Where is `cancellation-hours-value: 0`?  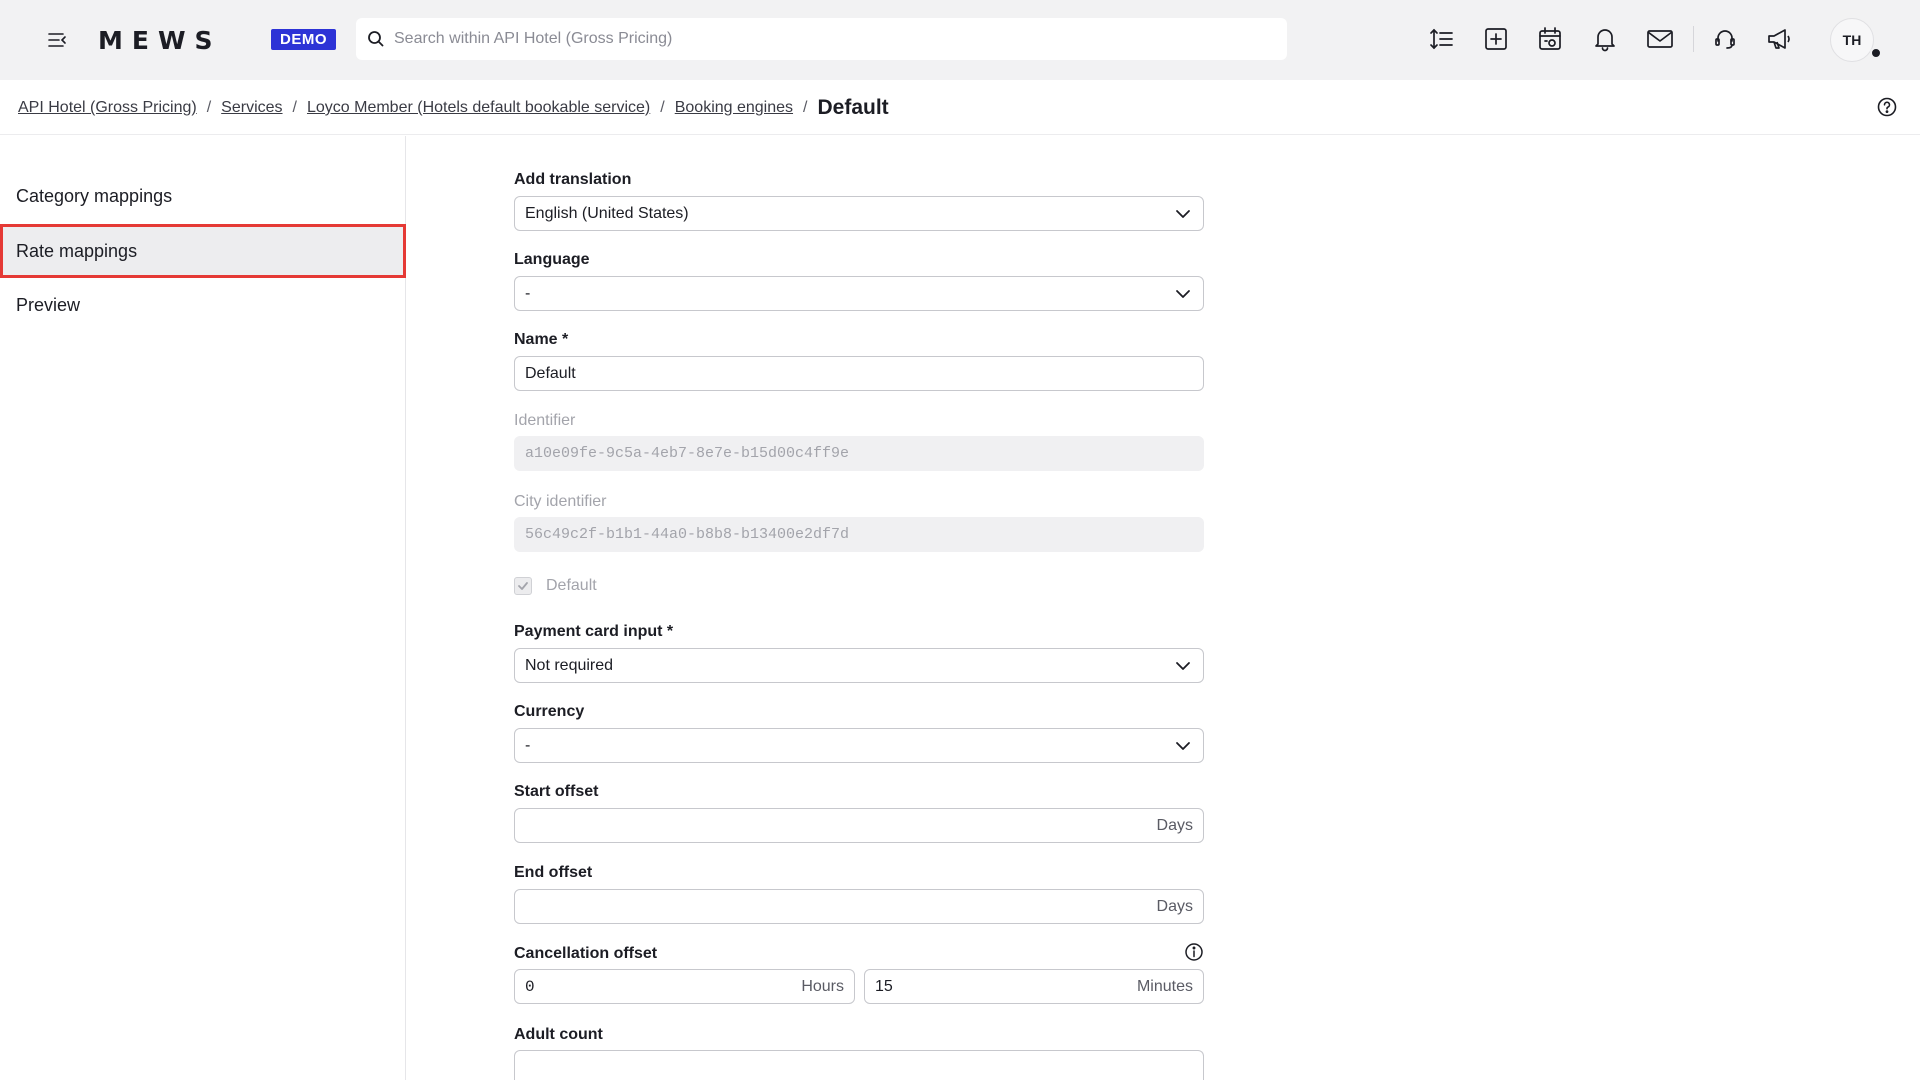
cancellation-hours-value: 0 is located at coordinates (530, 986).